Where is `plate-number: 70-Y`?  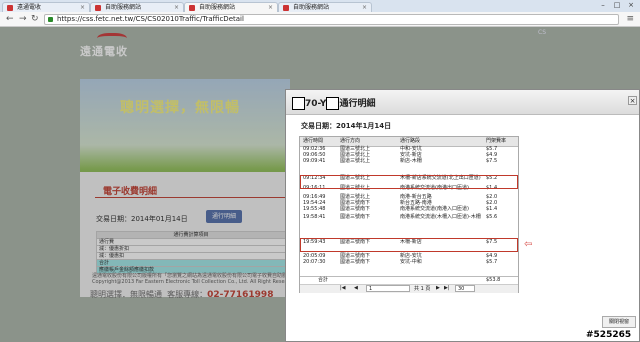
plate-number: 70-Y is located at coordinates (316, 104).